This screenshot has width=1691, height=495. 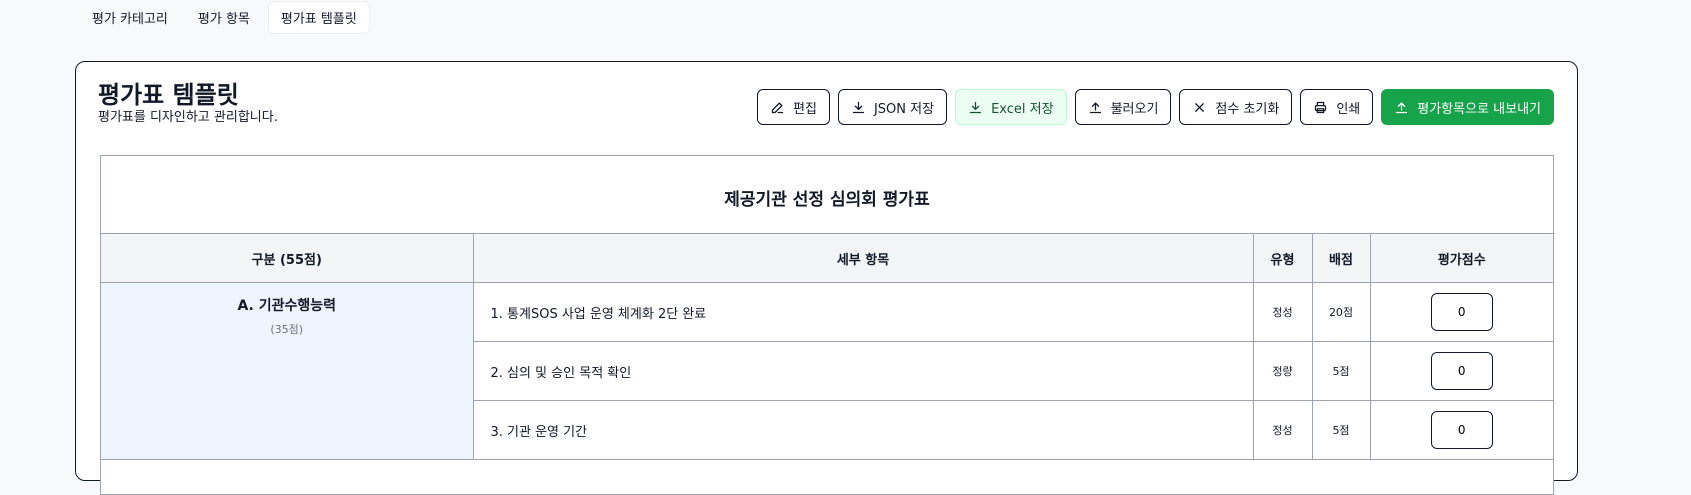 What do you see at coordinates (318, 17) in the screenshot?
I see `tab-evaluation-template: 평가표 템플릿` at bounding box center [318, 17].